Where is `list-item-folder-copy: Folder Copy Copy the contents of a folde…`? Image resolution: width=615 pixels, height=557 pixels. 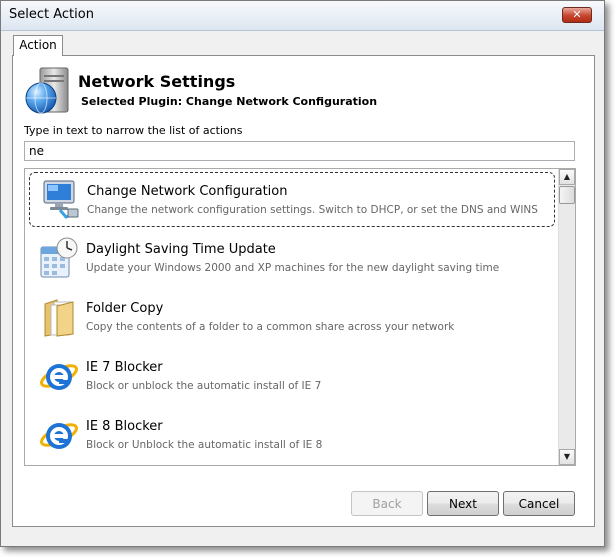
list-item-folder-copy: Folder Copy Copy the contents of a folde… is located at coordinates (292, 317).